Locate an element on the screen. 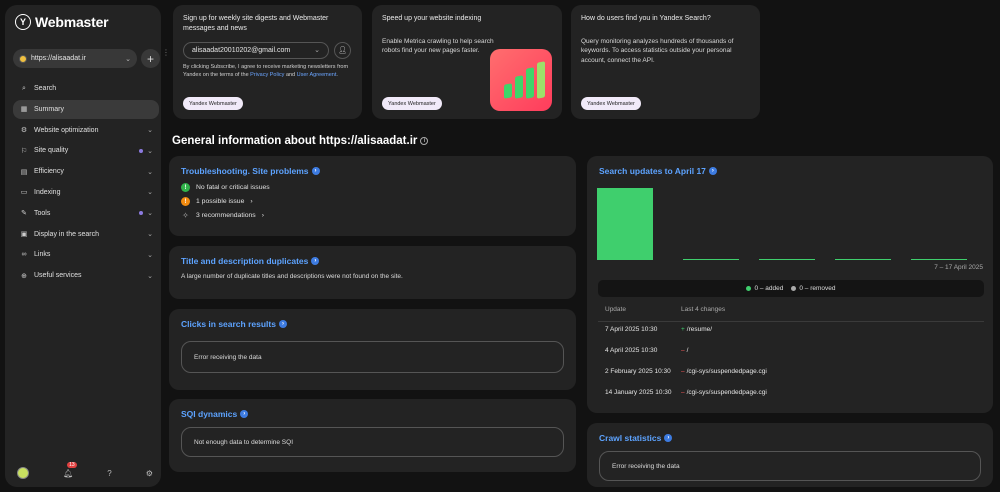  duplicates-title-text: Title and description duplicates is located at coordinates (245, 261).